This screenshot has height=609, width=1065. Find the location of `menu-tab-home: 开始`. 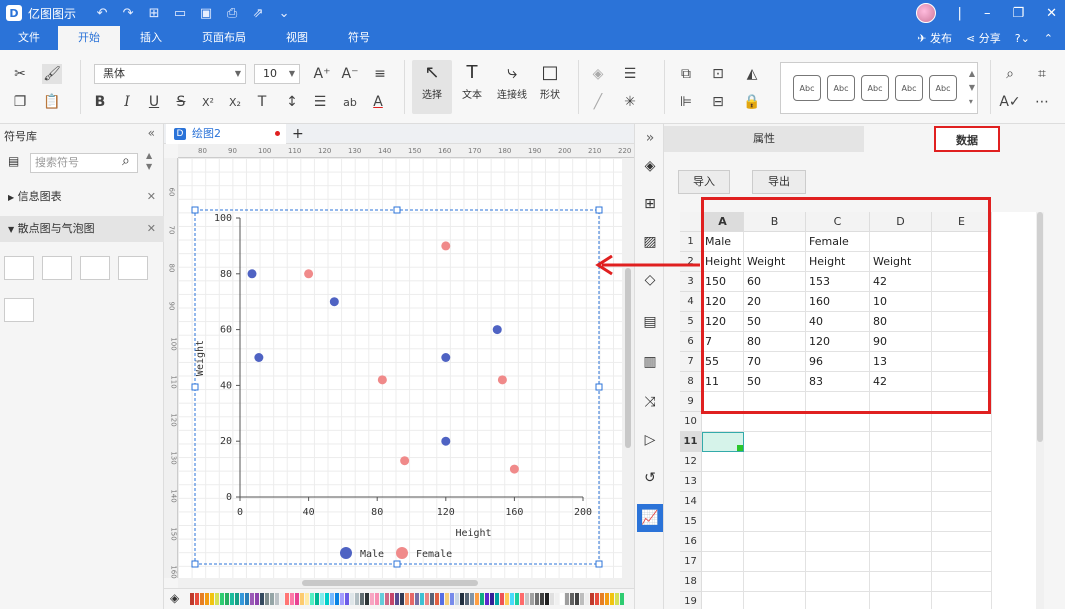

menu-tab-home: 开始 is located at coordinates (89, 38).